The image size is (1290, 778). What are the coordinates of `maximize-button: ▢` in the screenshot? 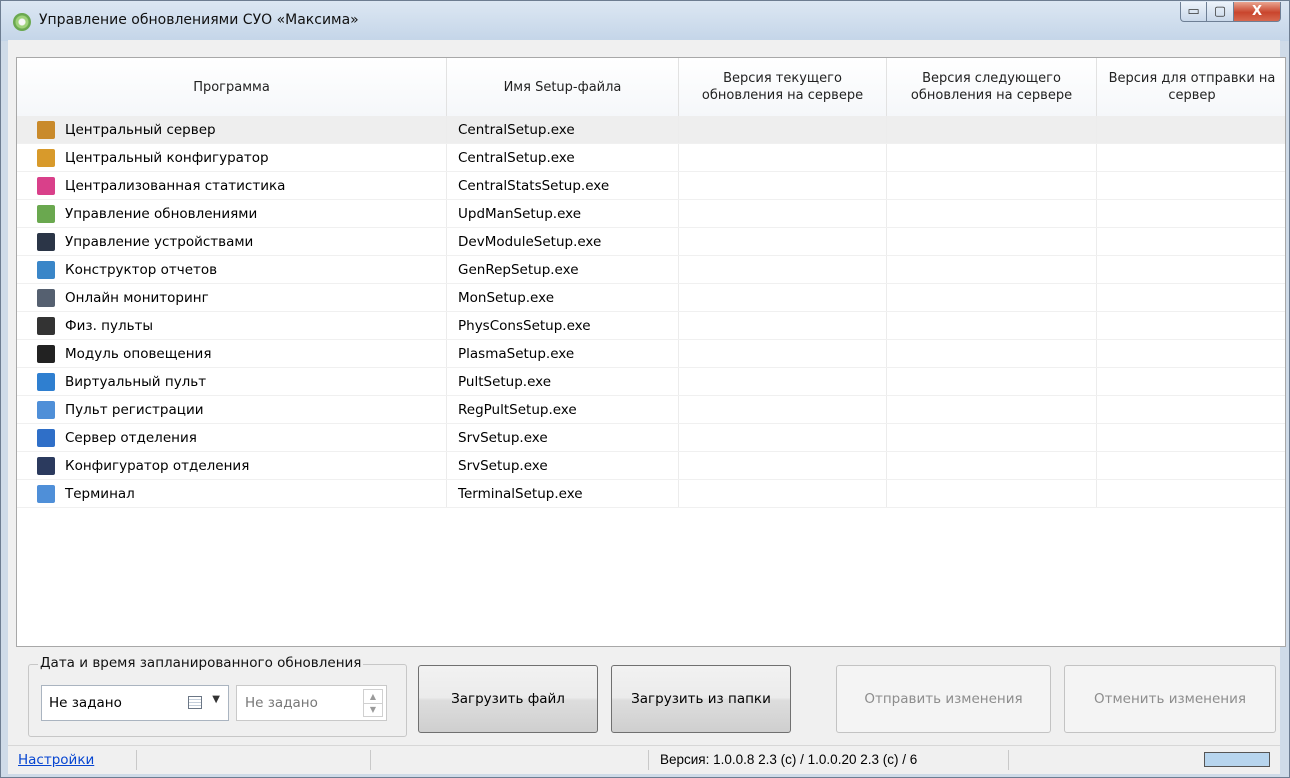 It's located at (1220, 12).